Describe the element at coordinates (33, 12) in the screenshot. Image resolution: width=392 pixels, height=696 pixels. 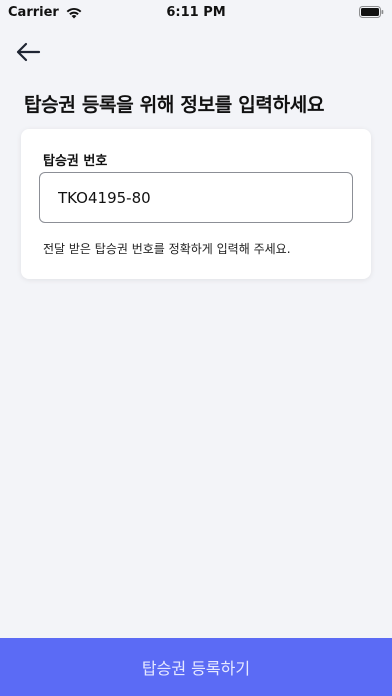
I see `carrier-label: Carrier` at that location.